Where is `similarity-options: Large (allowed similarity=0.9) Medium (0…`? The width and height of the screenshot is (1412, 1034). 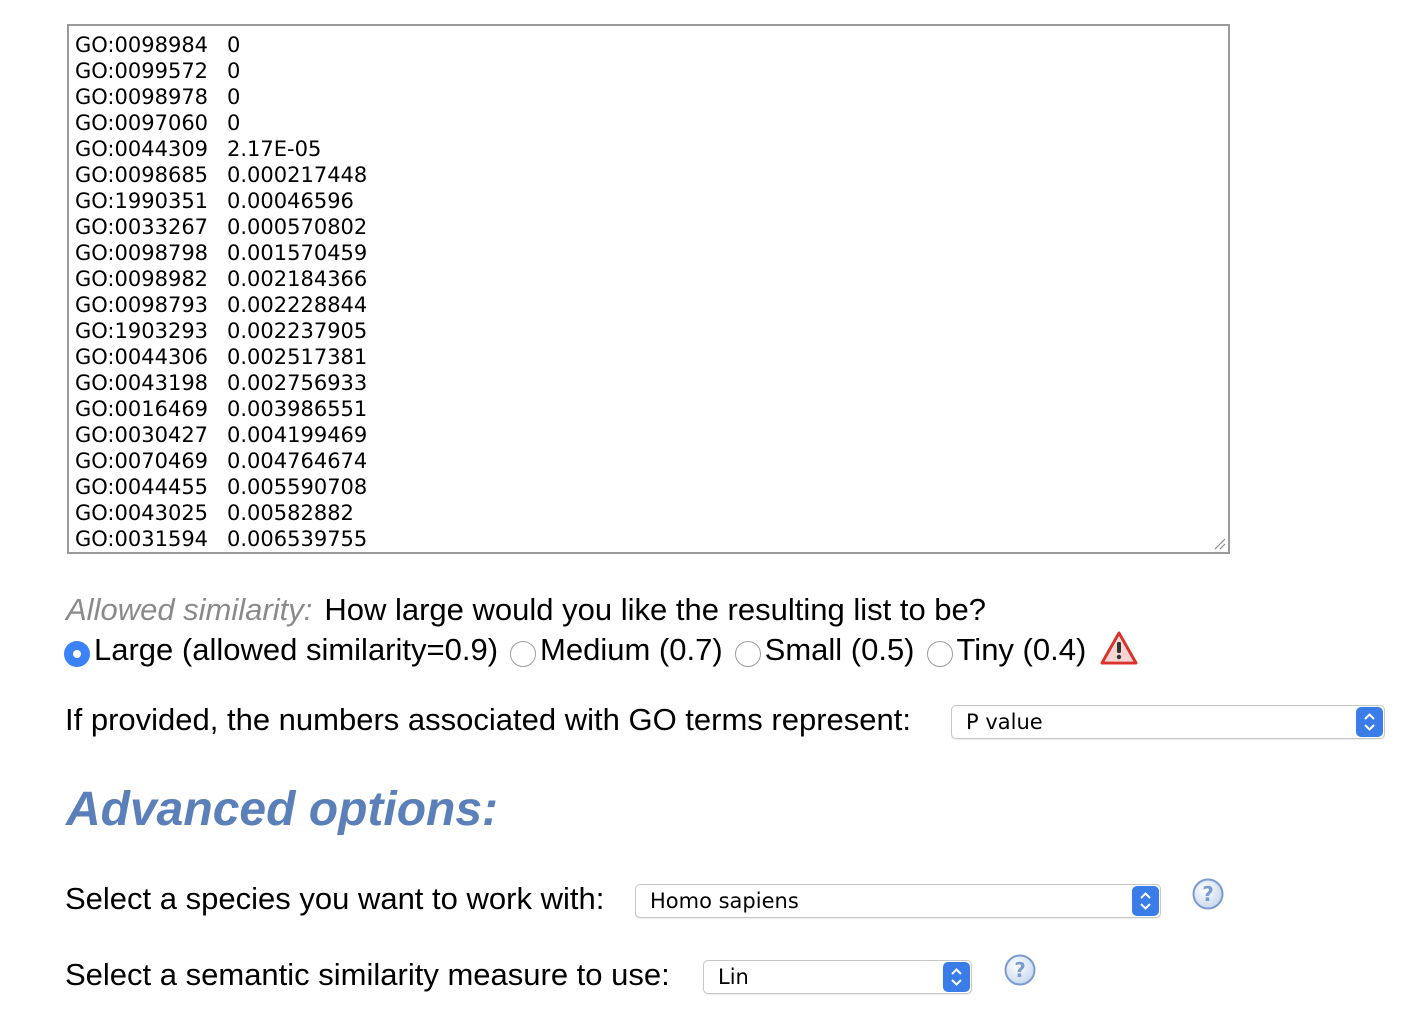
similarity-options: Large (allowed similarity=0.9) Medium (0… is located at coordinates (601, 650).